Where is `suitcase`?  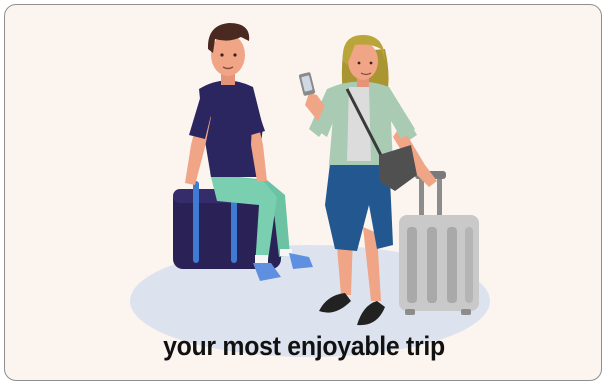
suitcase is located at coordinates (439, 243).